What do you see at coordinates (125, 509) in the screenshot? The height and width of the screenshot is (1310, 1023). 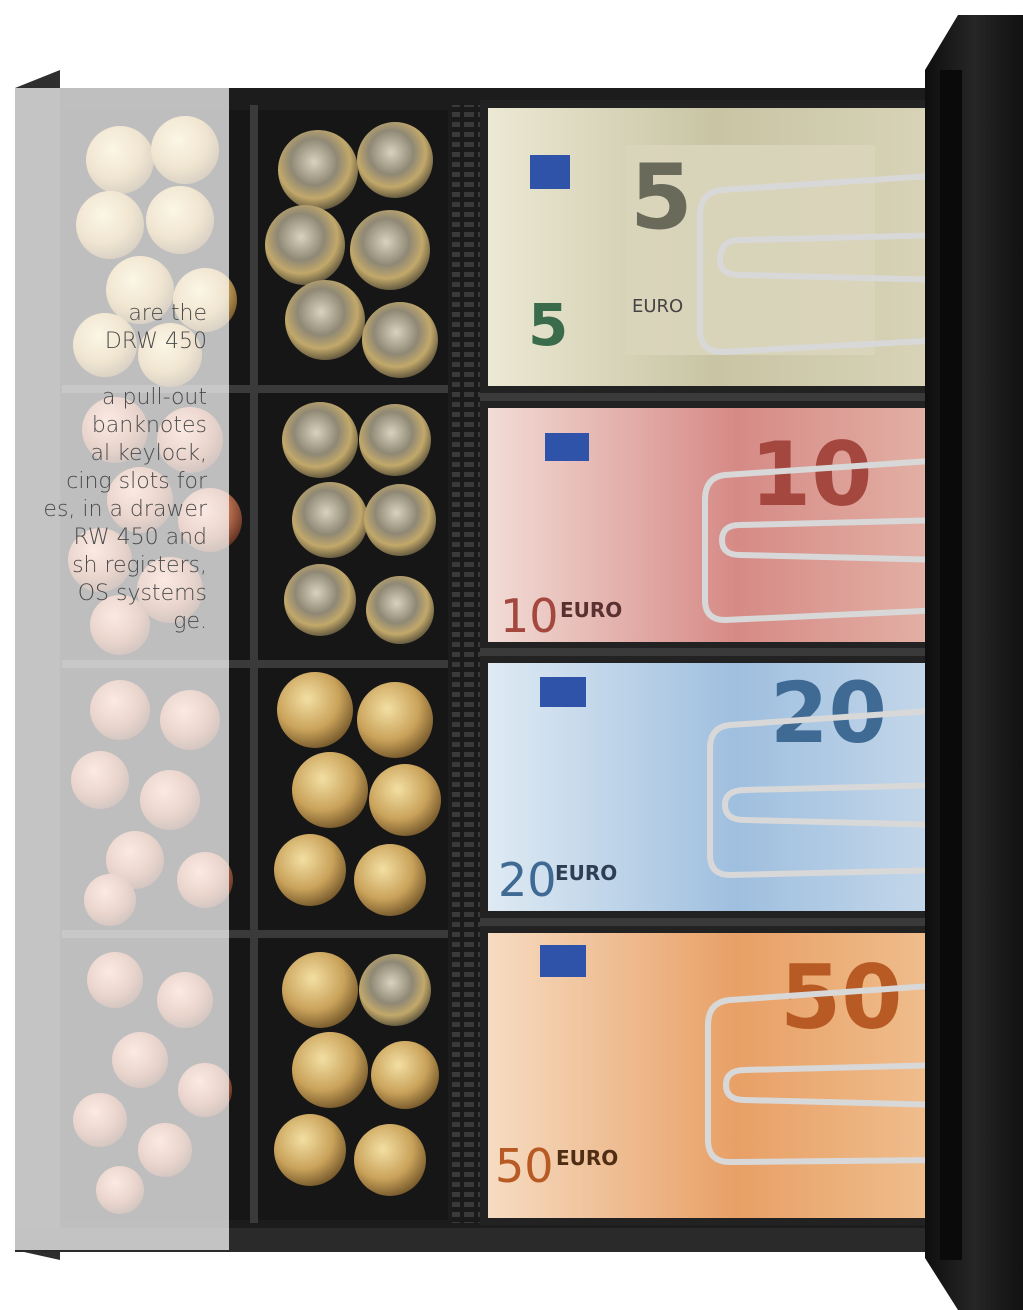 I see `text-line: es, in a drawer` at bounding box center [125, 509].